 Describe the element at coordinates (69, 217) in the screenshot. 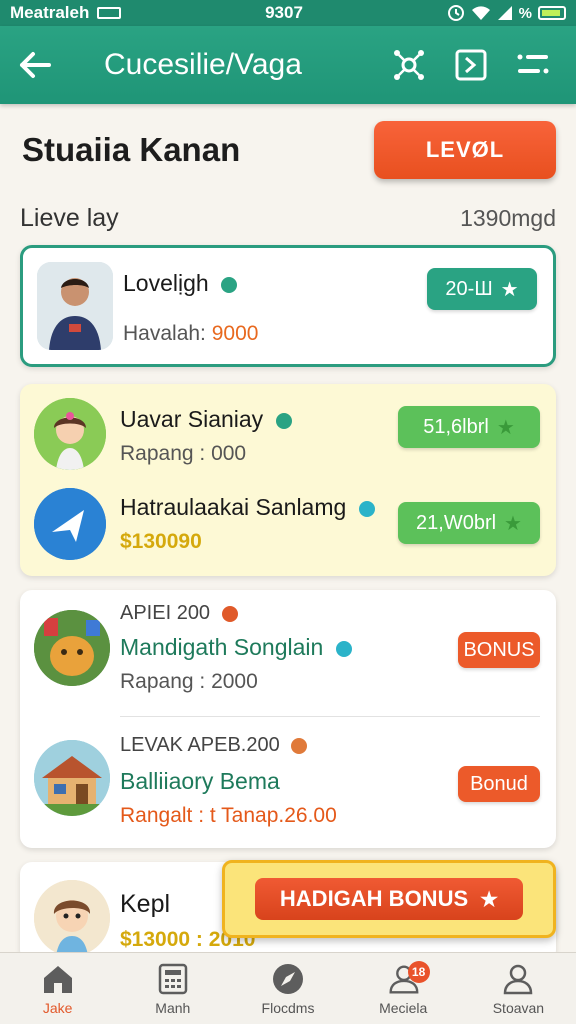

I see `section-label: Lieve lay` at that location.